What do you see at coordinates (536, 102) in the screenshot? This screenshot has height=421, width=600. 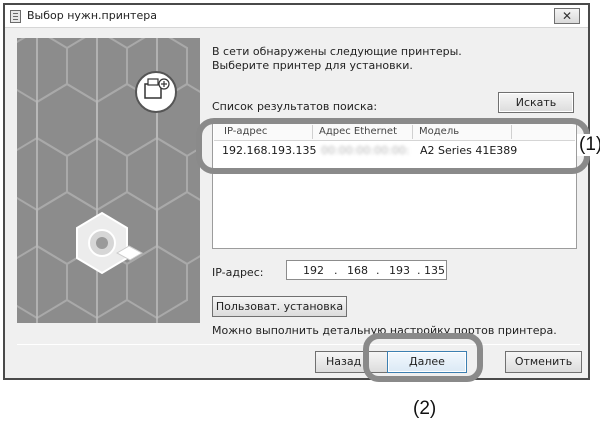 I see `search-button: Искать` at bounding box center [536, 102].